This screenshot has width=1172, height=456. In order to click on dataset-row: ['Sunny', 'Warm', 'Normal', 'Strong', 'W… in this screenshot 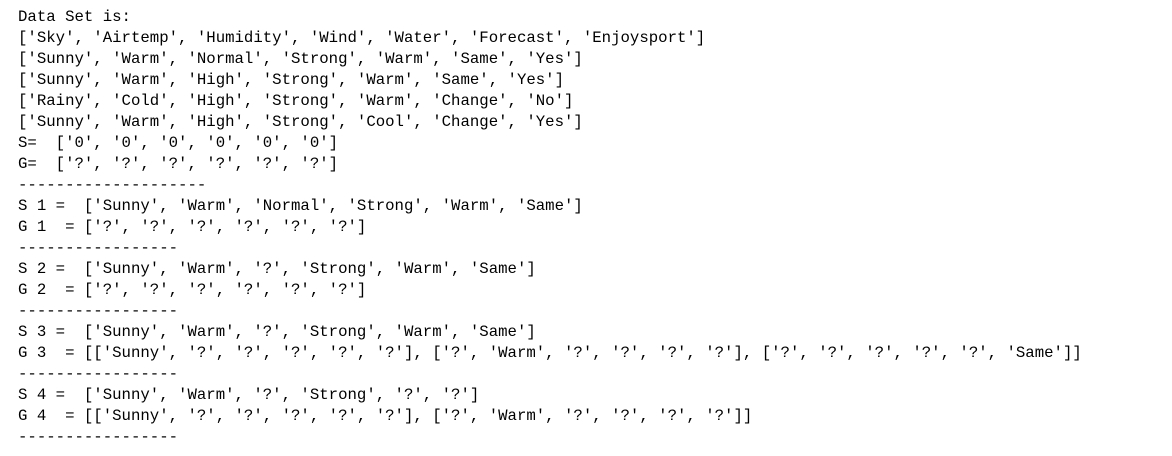, I will do `click(300, 59)`.